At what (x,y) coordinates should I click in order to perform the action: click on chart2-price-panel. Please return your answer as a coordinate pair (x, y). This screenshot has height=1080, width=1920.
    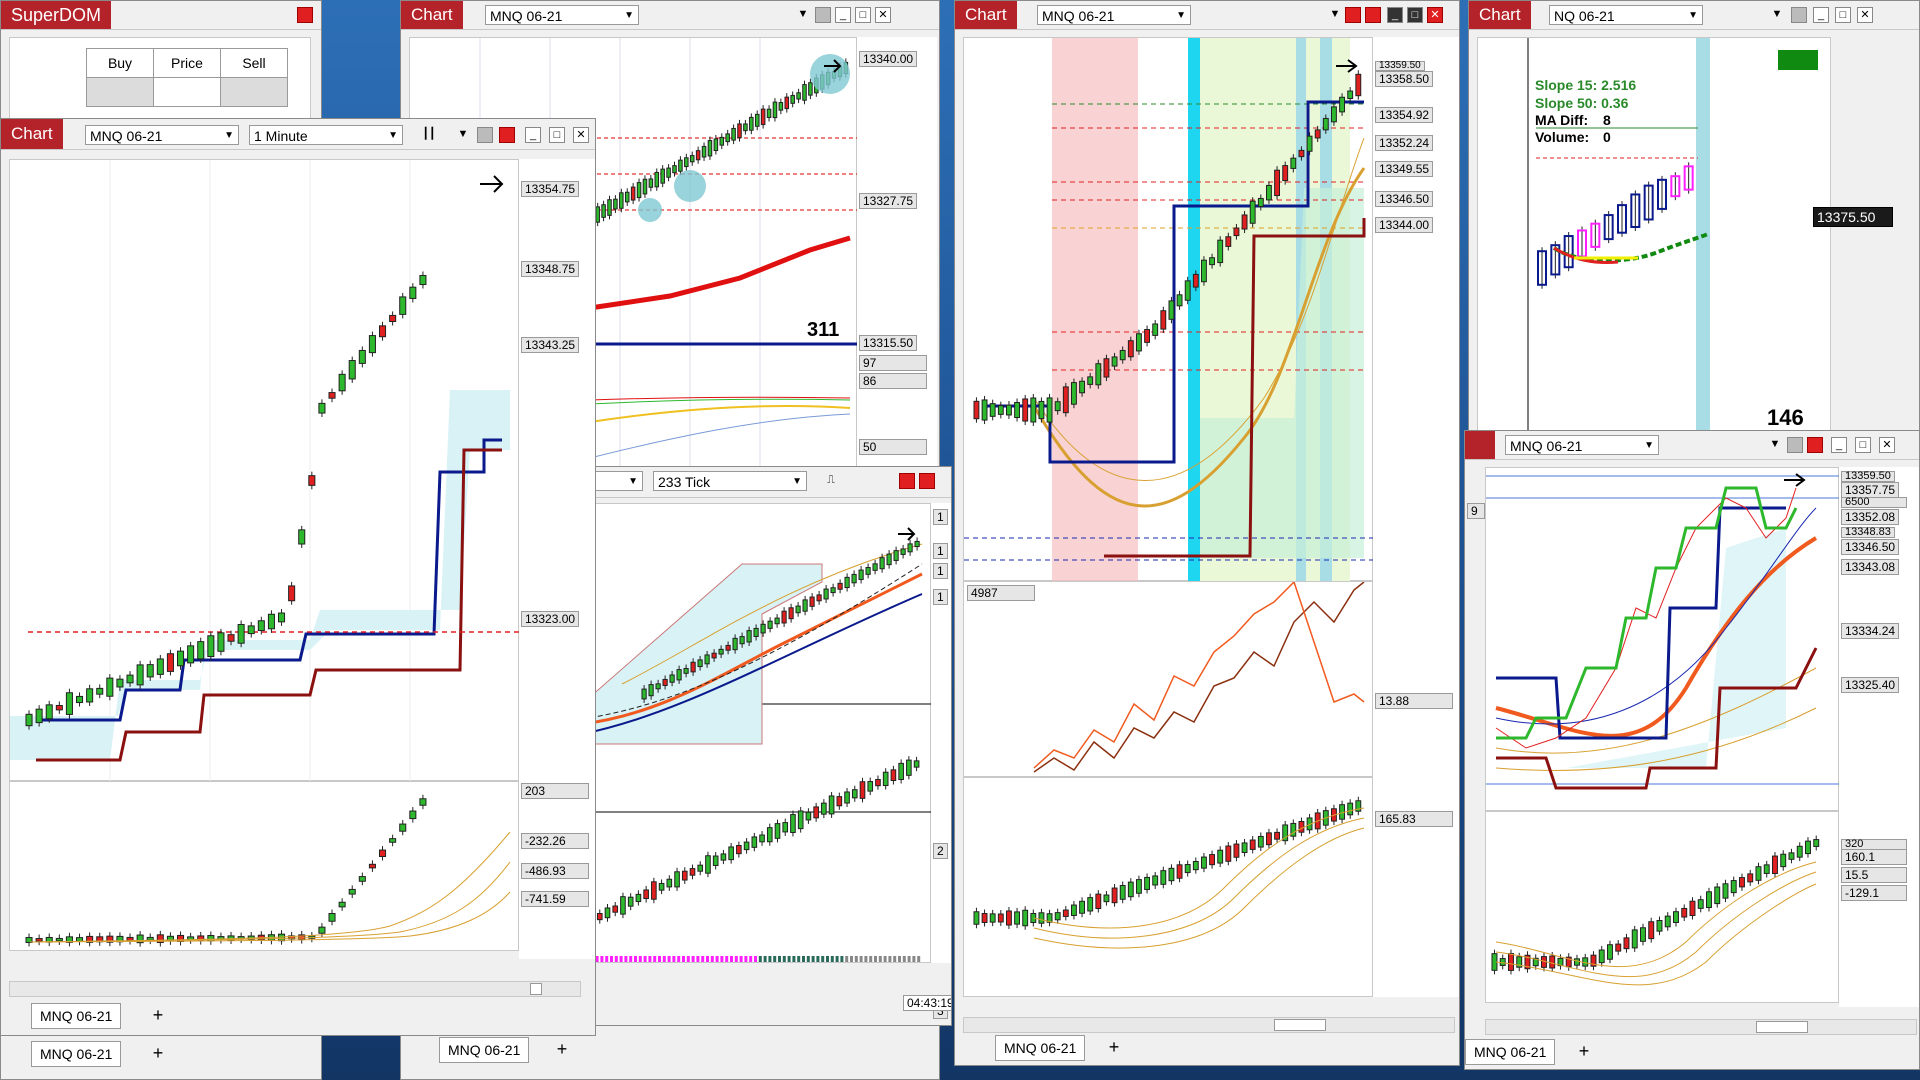
    Looking at the image, I should click on (1168, 309).